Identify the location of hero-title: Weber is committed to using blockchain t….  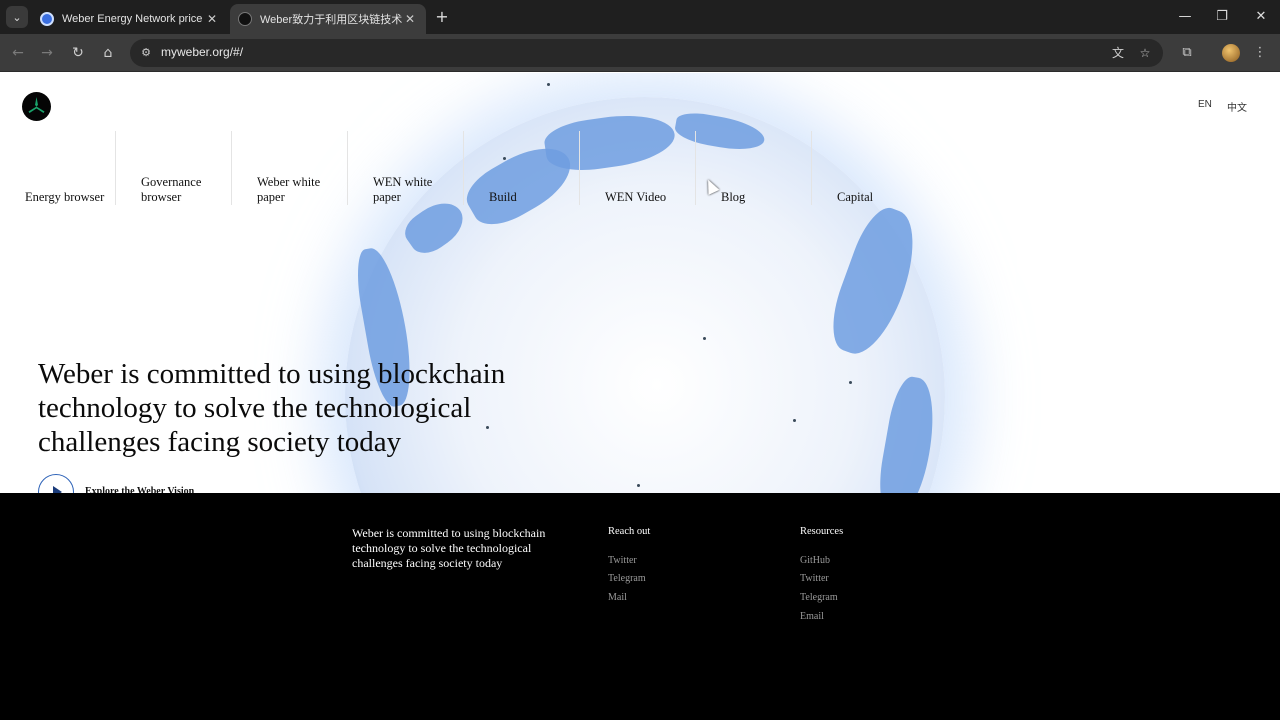
(272, 408).